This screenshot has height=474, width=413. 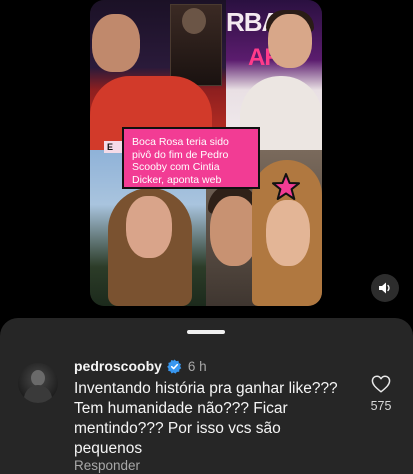 What do you see at coordinates (234, 231) in the screenshot?
I see `man-face` at bounding box center [234, 231].